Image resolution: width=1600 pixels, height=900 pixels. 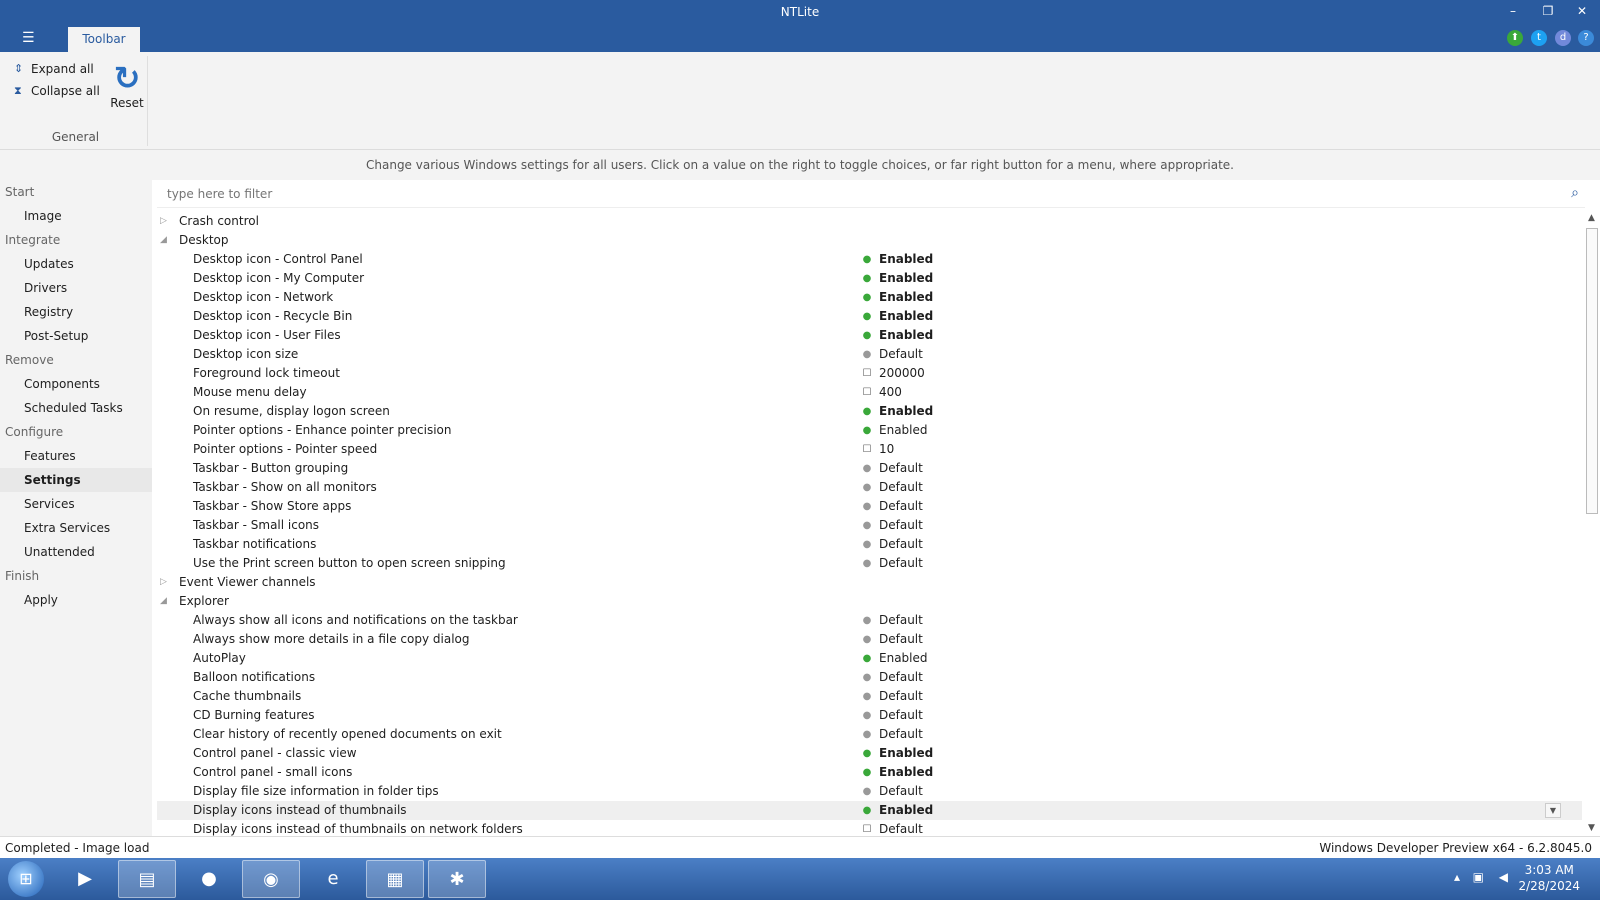 I want to click on tree-group: ▷ Crash control, so click(x=869, y=221).